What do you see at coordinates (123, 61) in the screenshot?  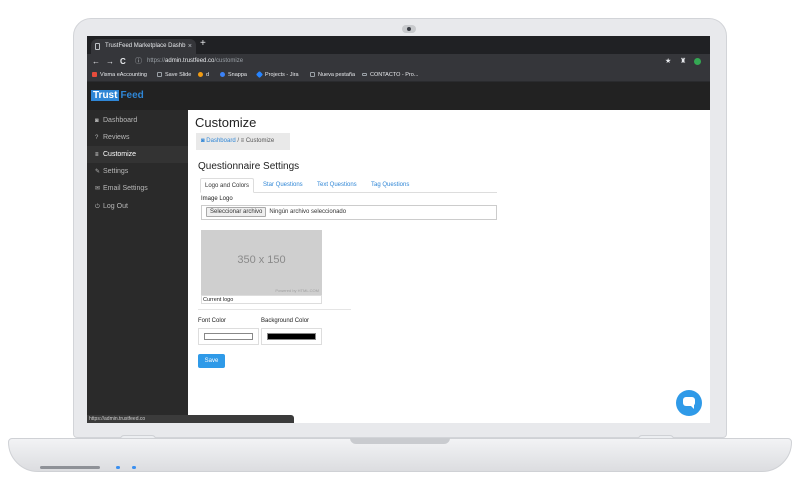 I see `reload-button: C` at bounding box center [123, 61].